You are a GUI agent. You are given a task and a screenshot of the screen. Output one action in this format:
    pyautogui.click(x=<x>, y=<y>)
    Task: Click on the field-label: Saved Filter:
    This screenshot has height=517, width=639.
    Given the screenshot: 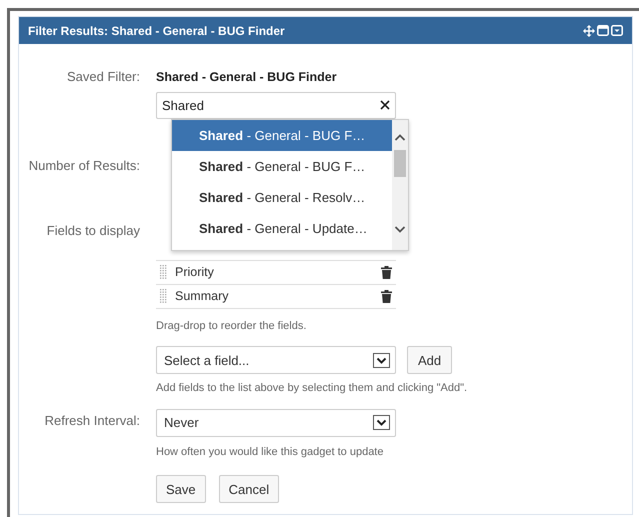 What is the action you would take?
    pyautogui.click(x=103, y=76)
    